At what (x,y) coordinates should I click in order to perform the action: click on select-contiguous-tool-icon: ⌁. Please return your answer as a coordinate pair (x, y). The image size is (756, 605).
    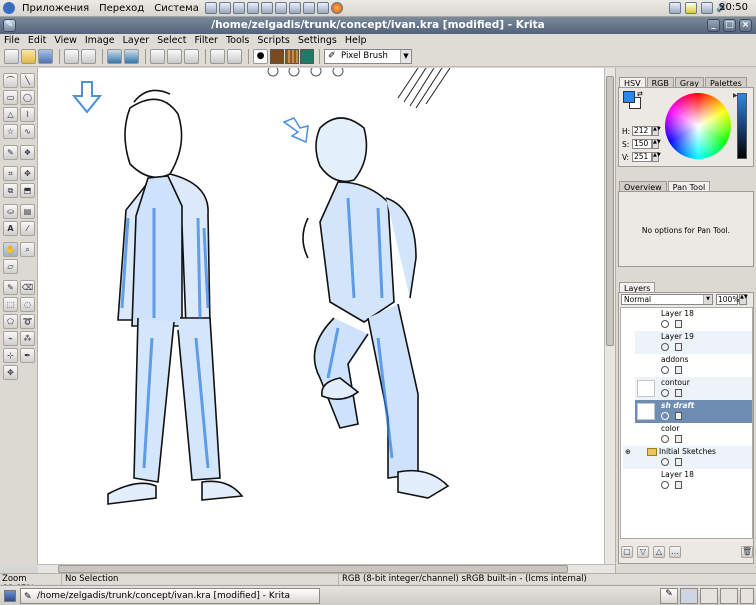
    Looking at the image, I should click on (10, 338).